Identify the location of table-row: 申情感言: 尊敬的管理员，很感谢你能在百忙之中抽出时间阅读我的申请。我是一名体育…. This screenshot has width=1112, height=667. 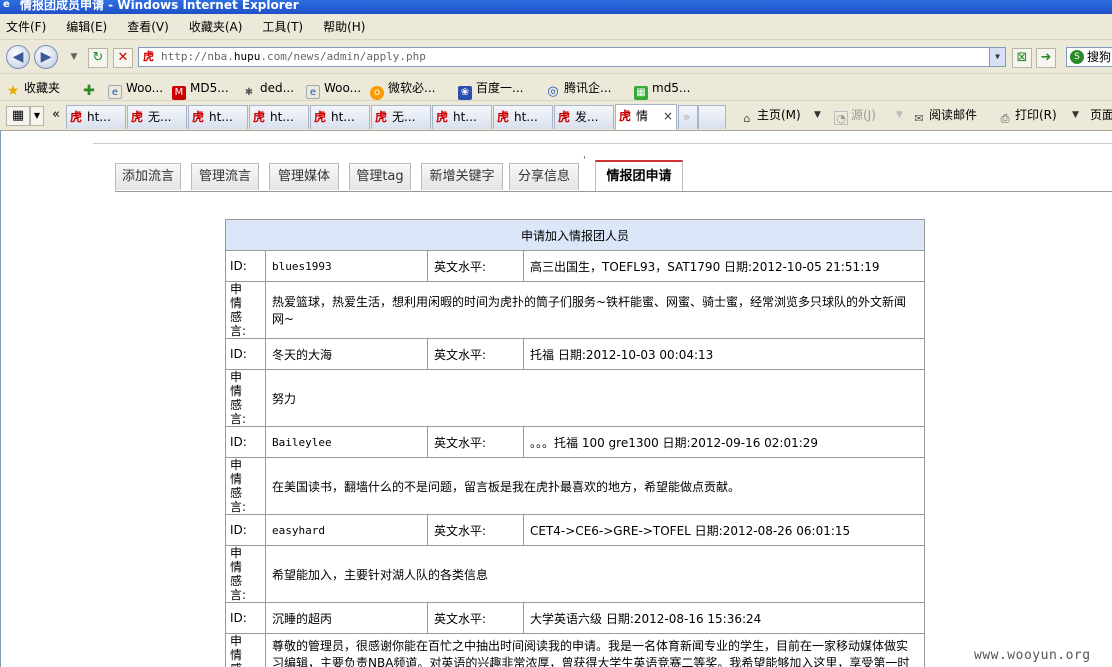
(575, 650).